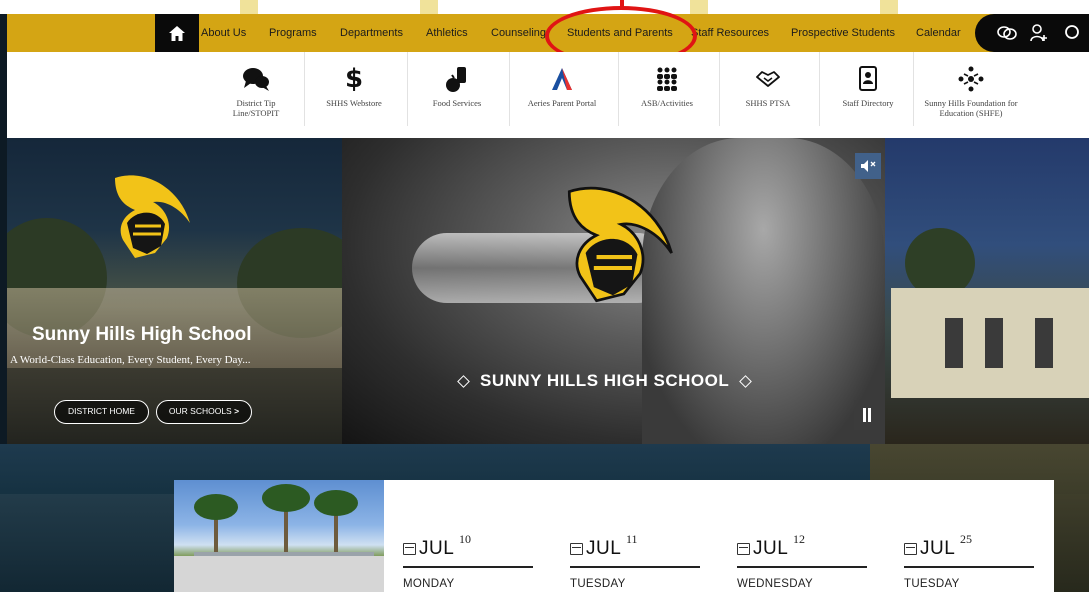  What do you see at coordinates (237, 411) in the screenshot?
I see `chevron-right-icon: >` at bounding box center [237, 411].